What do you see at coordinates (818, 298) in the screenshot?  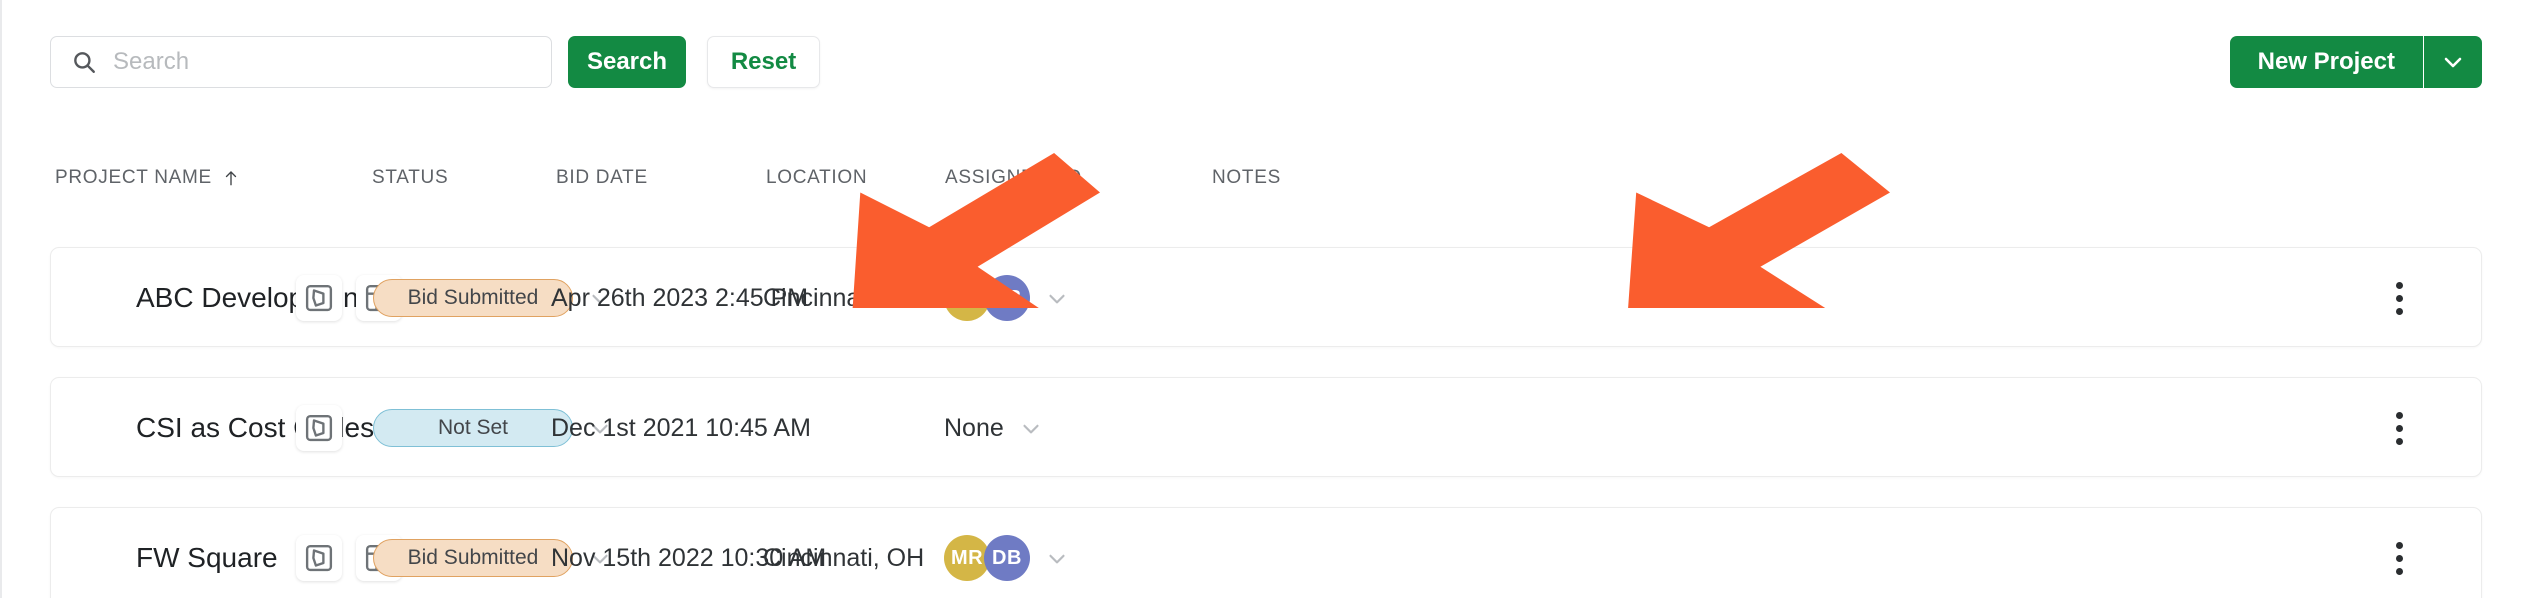 I see `location-cell: Cincinnati` at bounding box center [818, 298].